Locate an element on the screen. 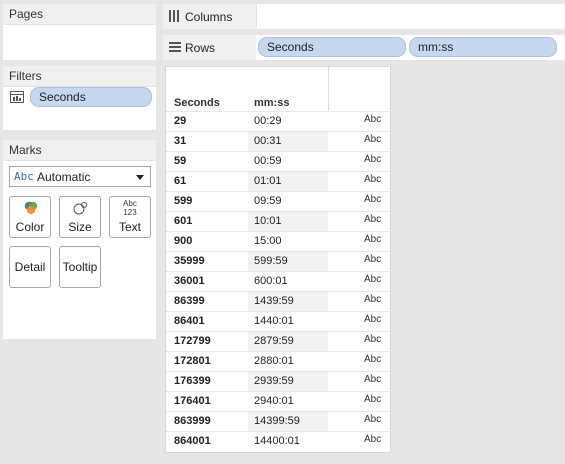 Image resolution: width=565 pixels, height=464 pixels. cell-mmss: 14400:01 is located at coordinates (277, 441).